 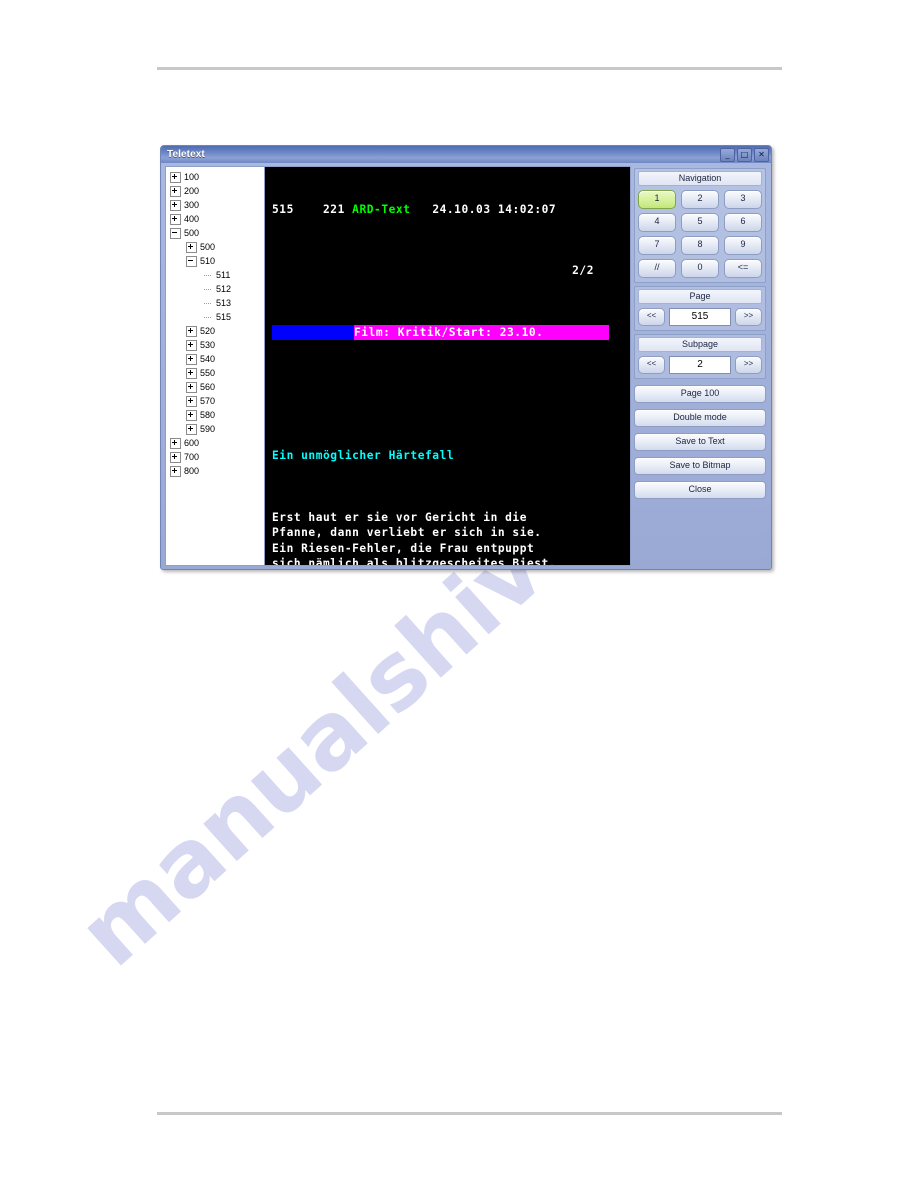 I want to click on tree-node-label: 530, so click(x=208, y=345).